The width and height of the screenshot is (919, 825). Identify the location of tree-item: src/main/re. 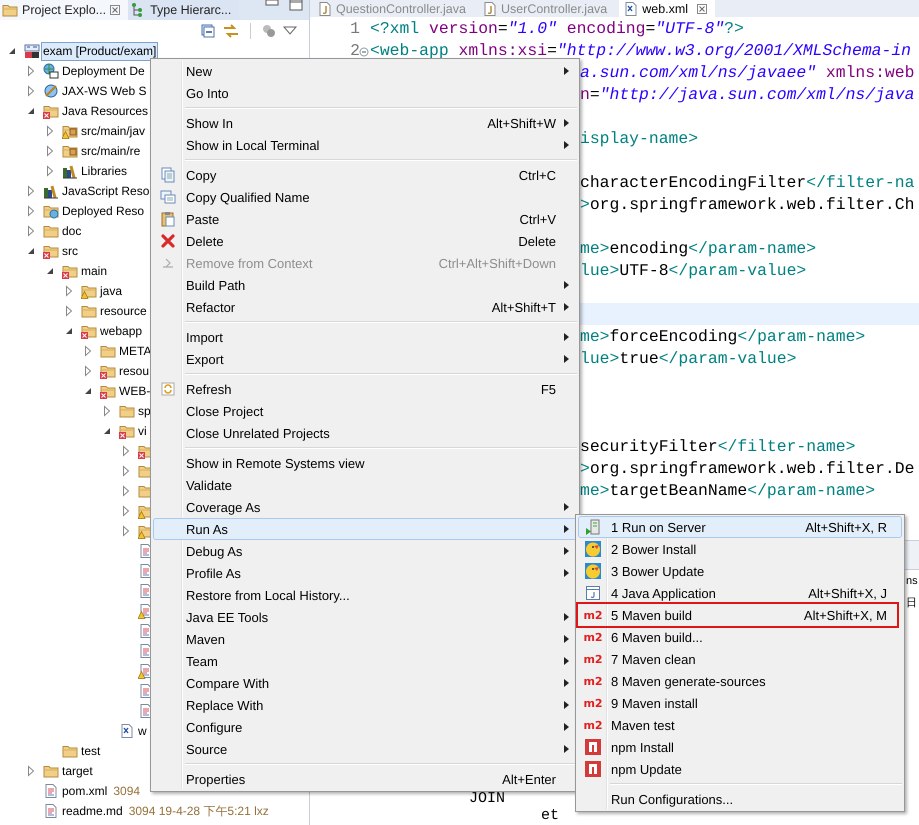
(110, 151).